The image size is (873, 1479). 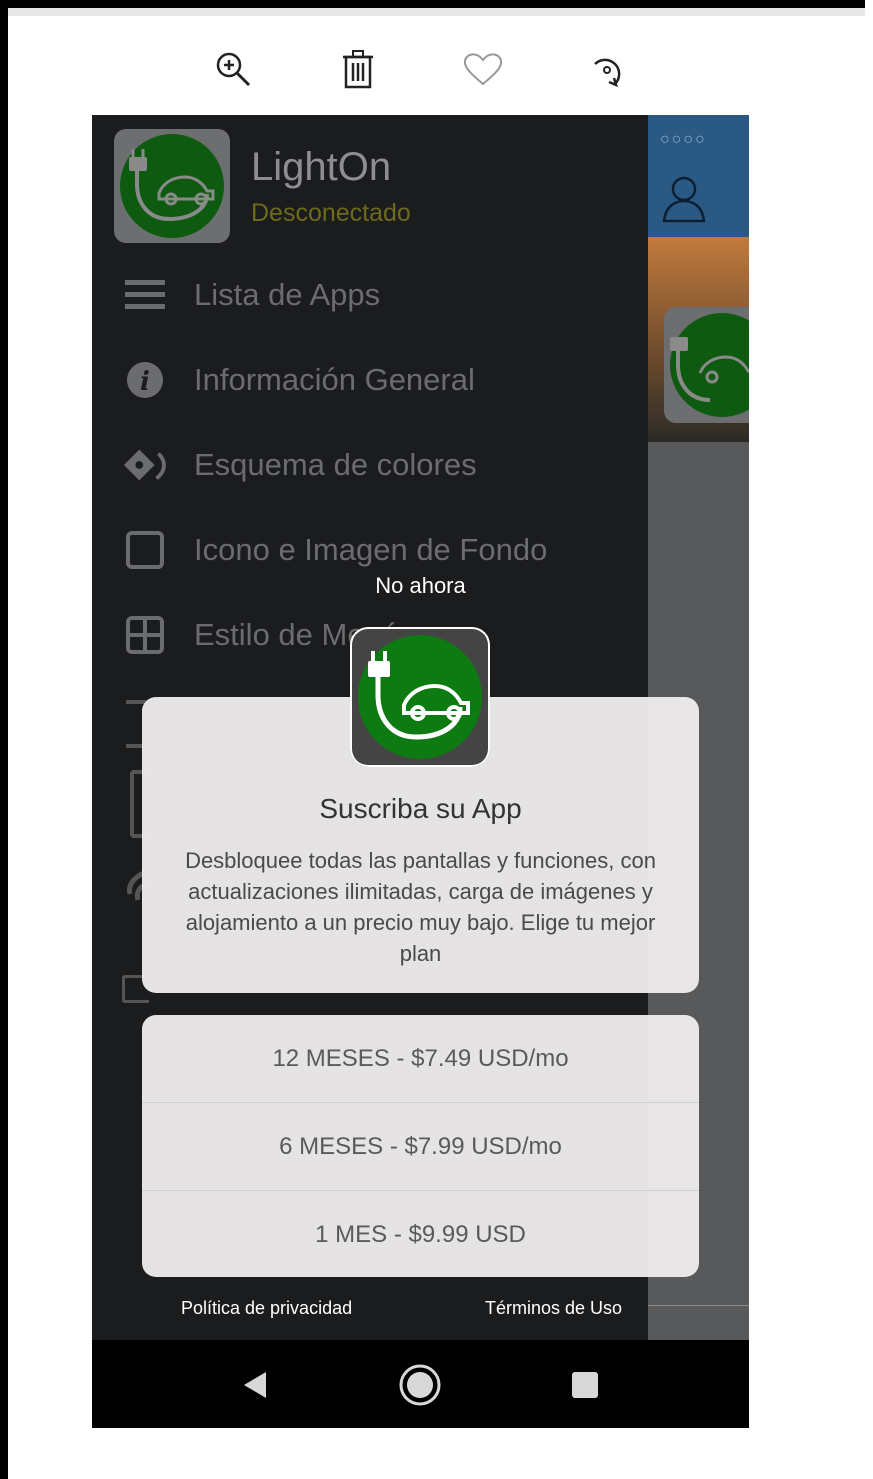 I want to click on menu-item-color-scheme: Esquema de colores, so click(x=299, y=465).